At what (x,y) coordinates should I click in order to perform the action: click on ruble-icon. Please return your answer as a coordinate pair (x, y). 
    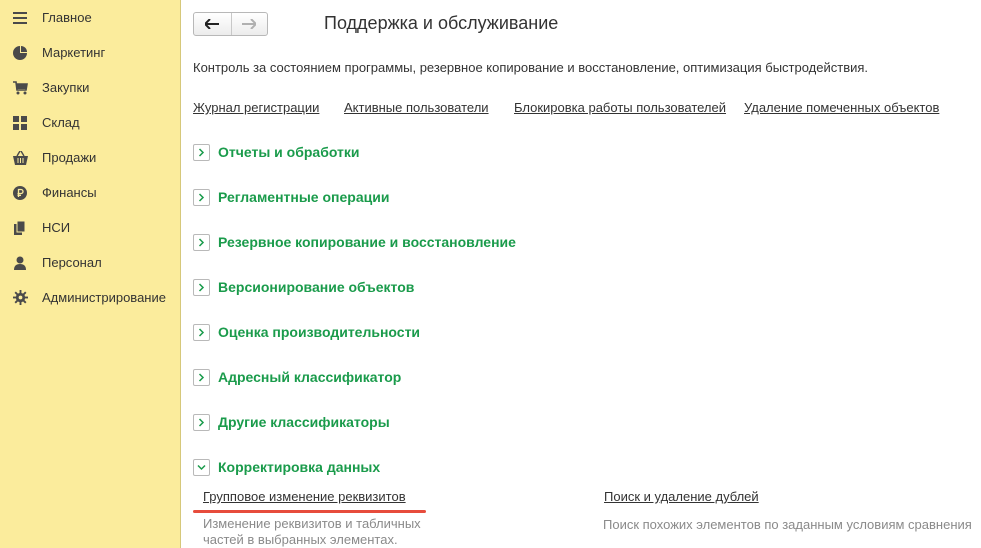
    Looking at the image, I should click on (20, 193).